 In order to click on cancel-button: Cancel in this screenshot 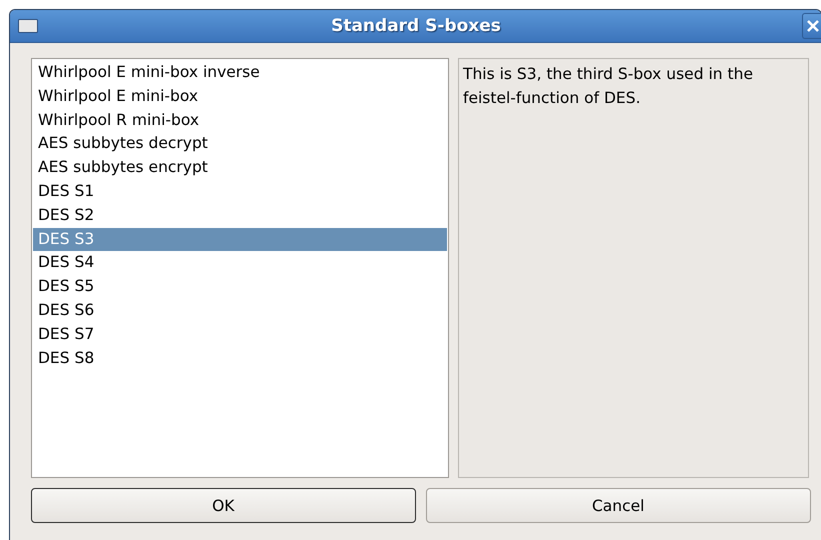, I will do `click(618, 505)`.